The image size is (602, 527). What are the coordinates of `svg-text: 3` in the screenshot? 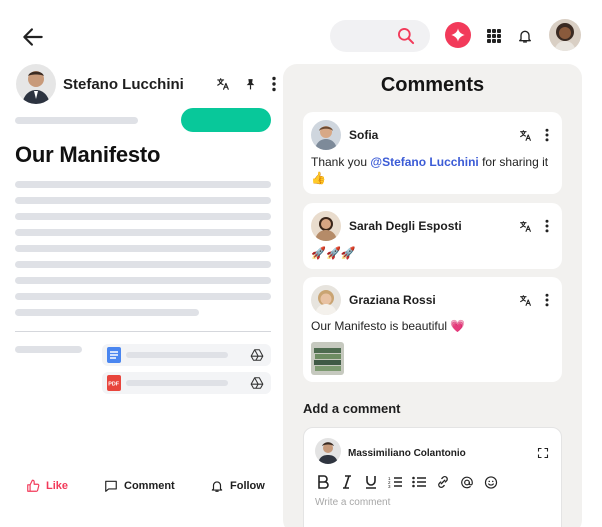 It's located at (389, 486).